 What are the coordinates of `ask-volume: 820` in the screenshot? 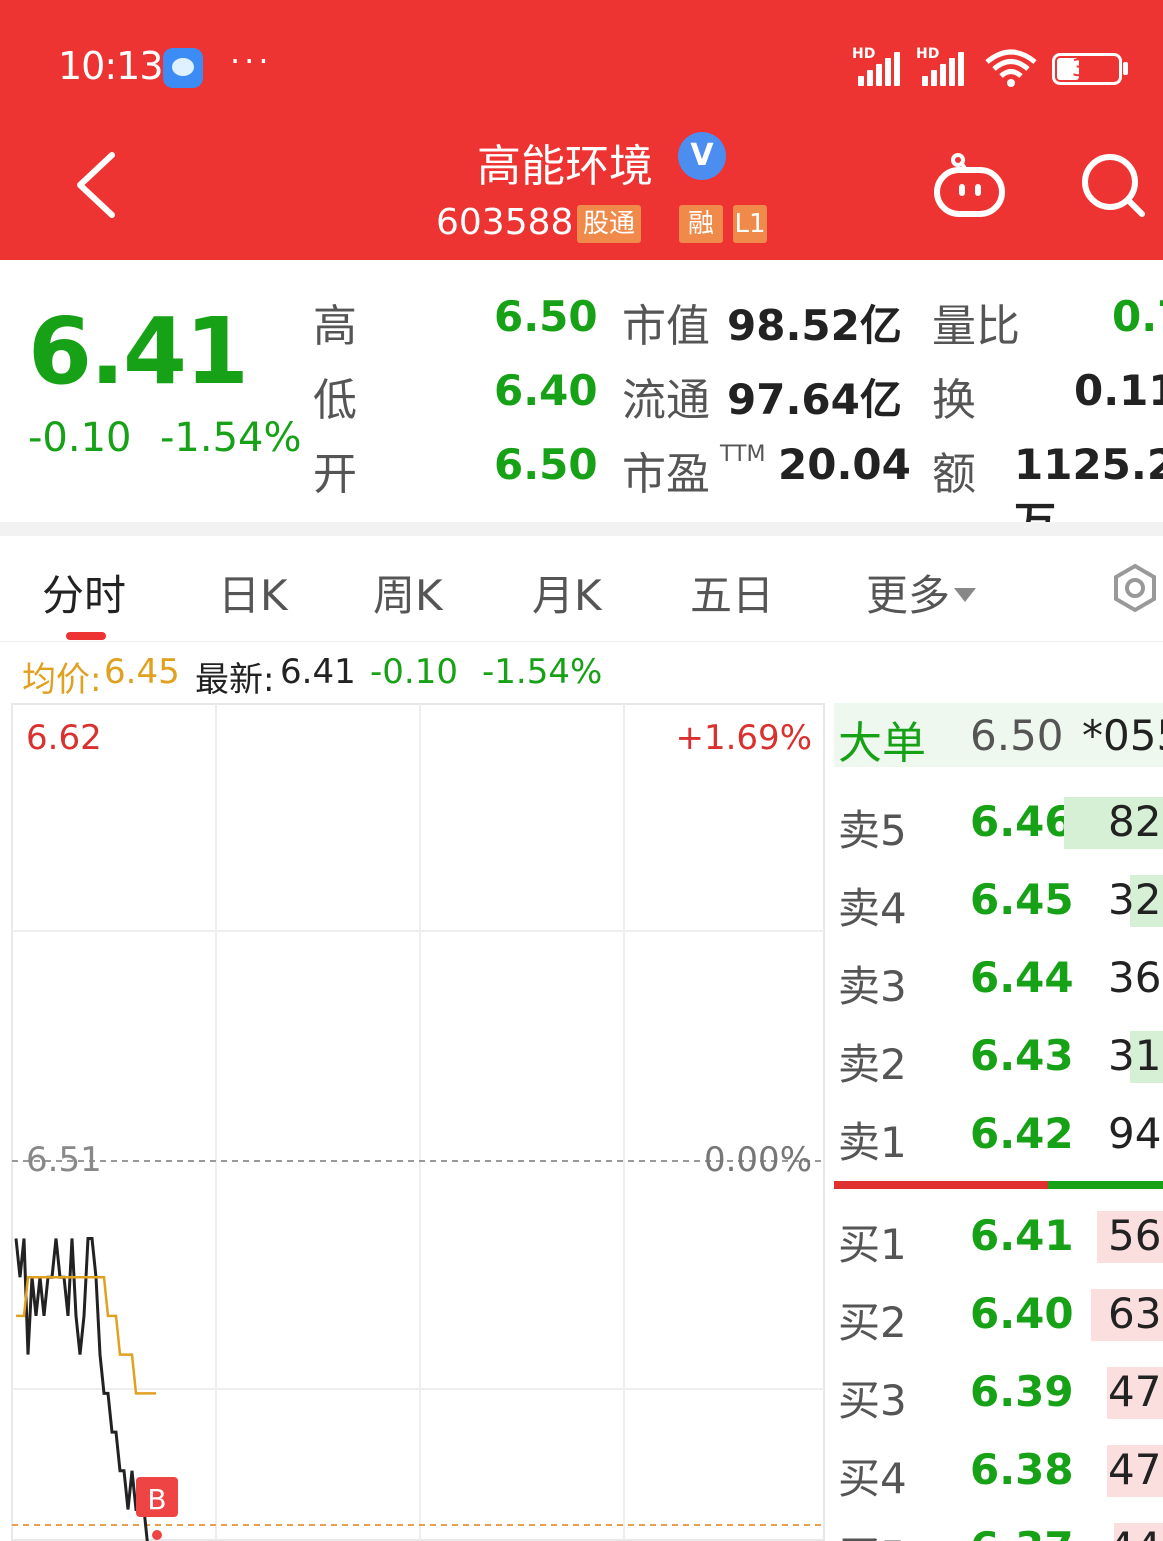 It's located at (1135, 821).